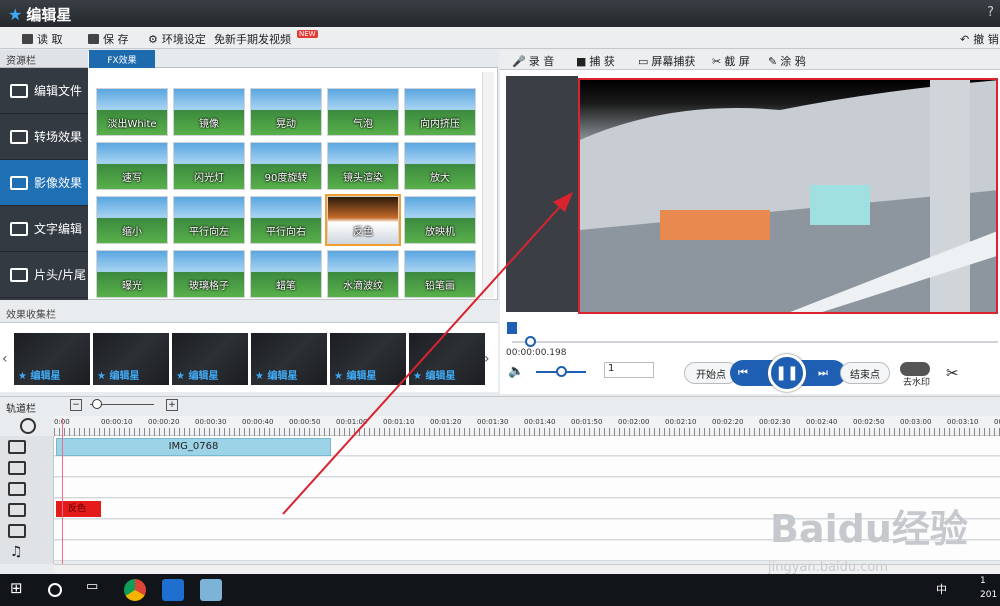  I want to click on sidebar-label: 文字编辑, so click(58, 229).